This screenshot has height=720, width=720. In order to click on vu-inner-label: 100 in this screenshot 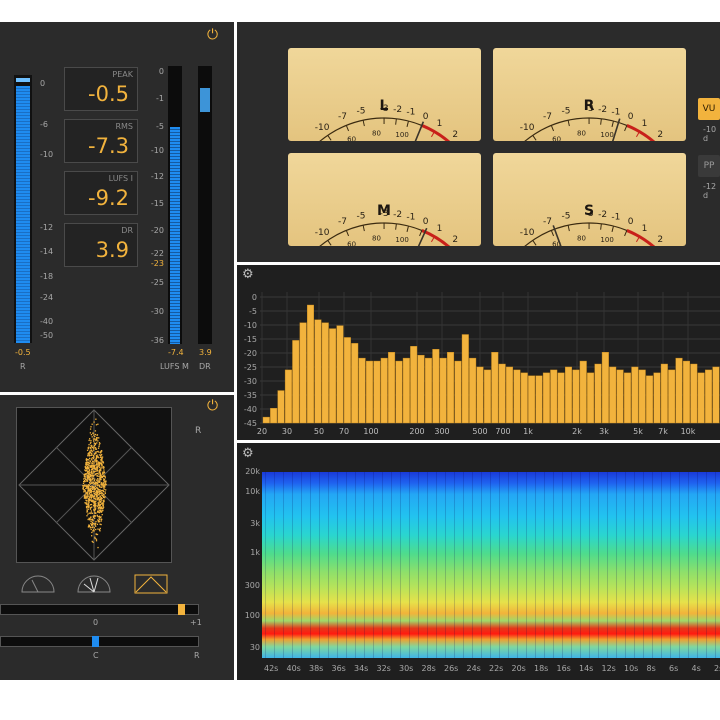, I will do `click(606, 240)`.